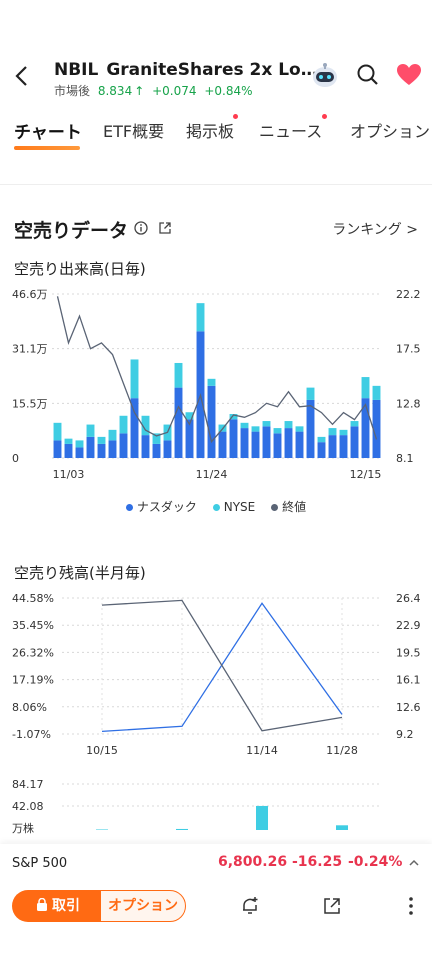 This screenshot has height=960, width=432. What do you see at coordinates (72, 91) in the screenshot?
I see `session-label: 市場後` at bounding box center [72, 91].